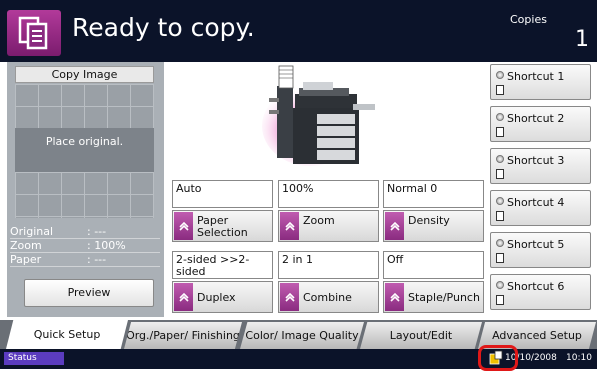 This screenshot has width=597, height=371. Describe the element at coordinates (97, 259) in the screenshot. I see `paper-value: : ---` at that location.